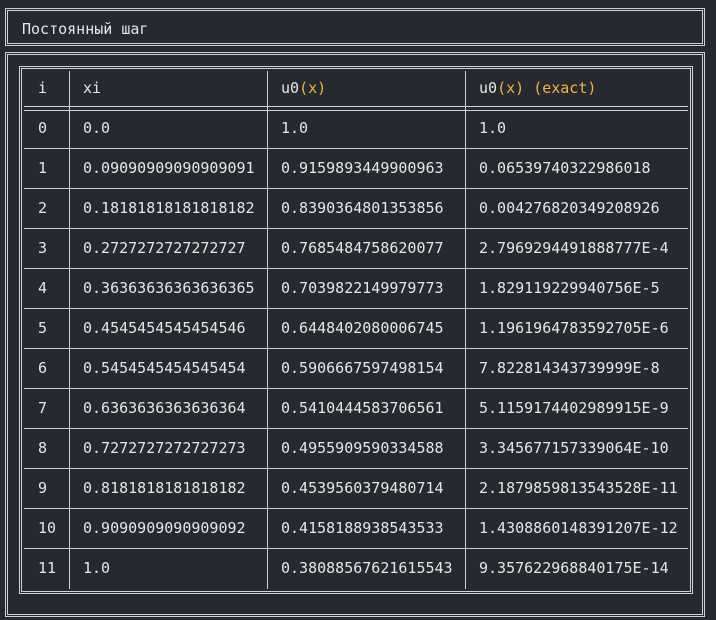  I want to click on table-cell: 0.6448402080006745, so click(362, 328).